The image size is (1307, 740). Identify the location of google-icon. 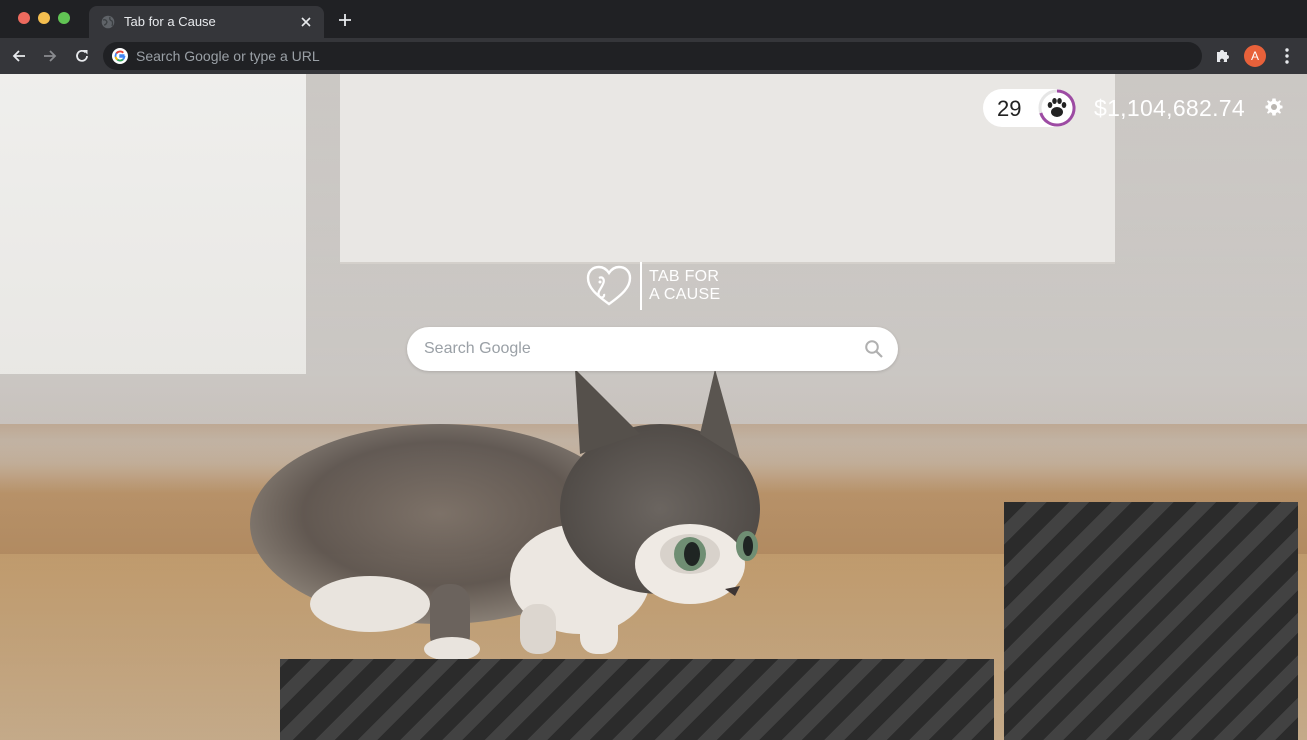
(120, 56).